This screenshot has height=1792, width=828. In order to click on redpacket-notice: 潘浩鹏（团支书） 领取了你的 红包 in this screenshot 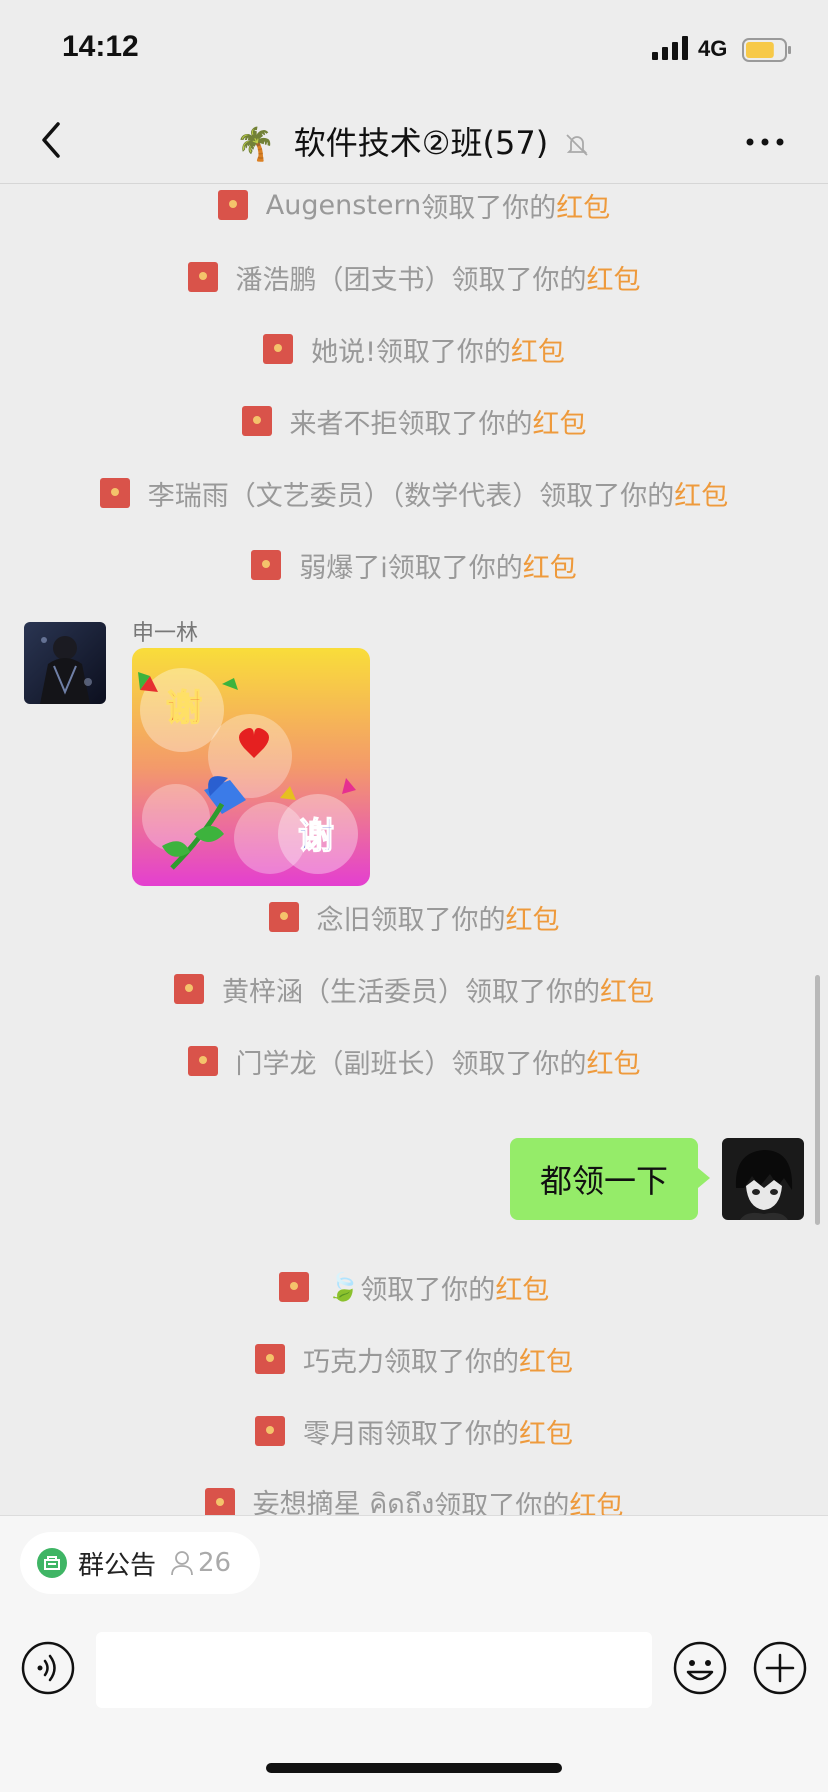, I will do `click(414, 277)`.